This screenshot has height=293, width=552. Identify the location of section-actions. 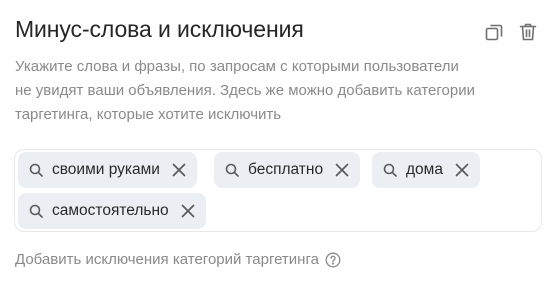
(511, 32).